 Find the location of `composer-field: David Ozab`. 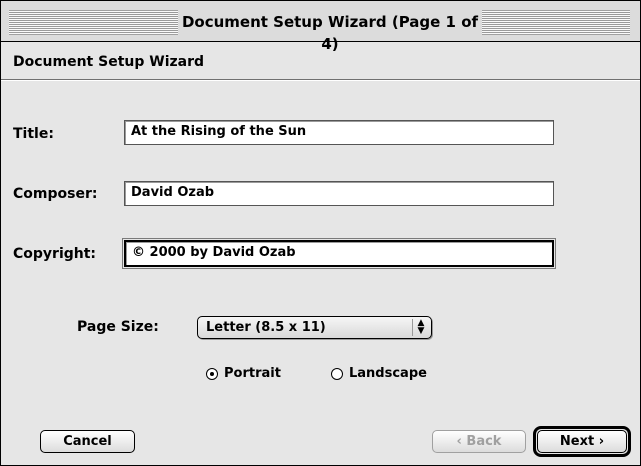

composer-field: David Ozab is located at coordinates (339, 193).